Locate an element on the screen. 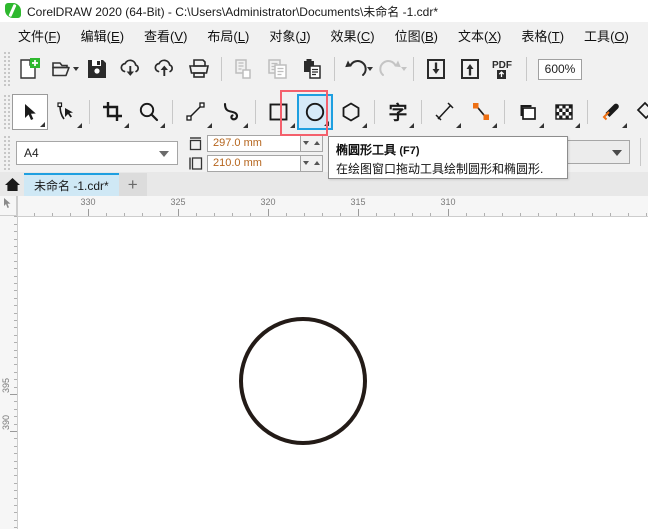 The image size is (648, 529). cut-button is located at coordinates (244, 69).